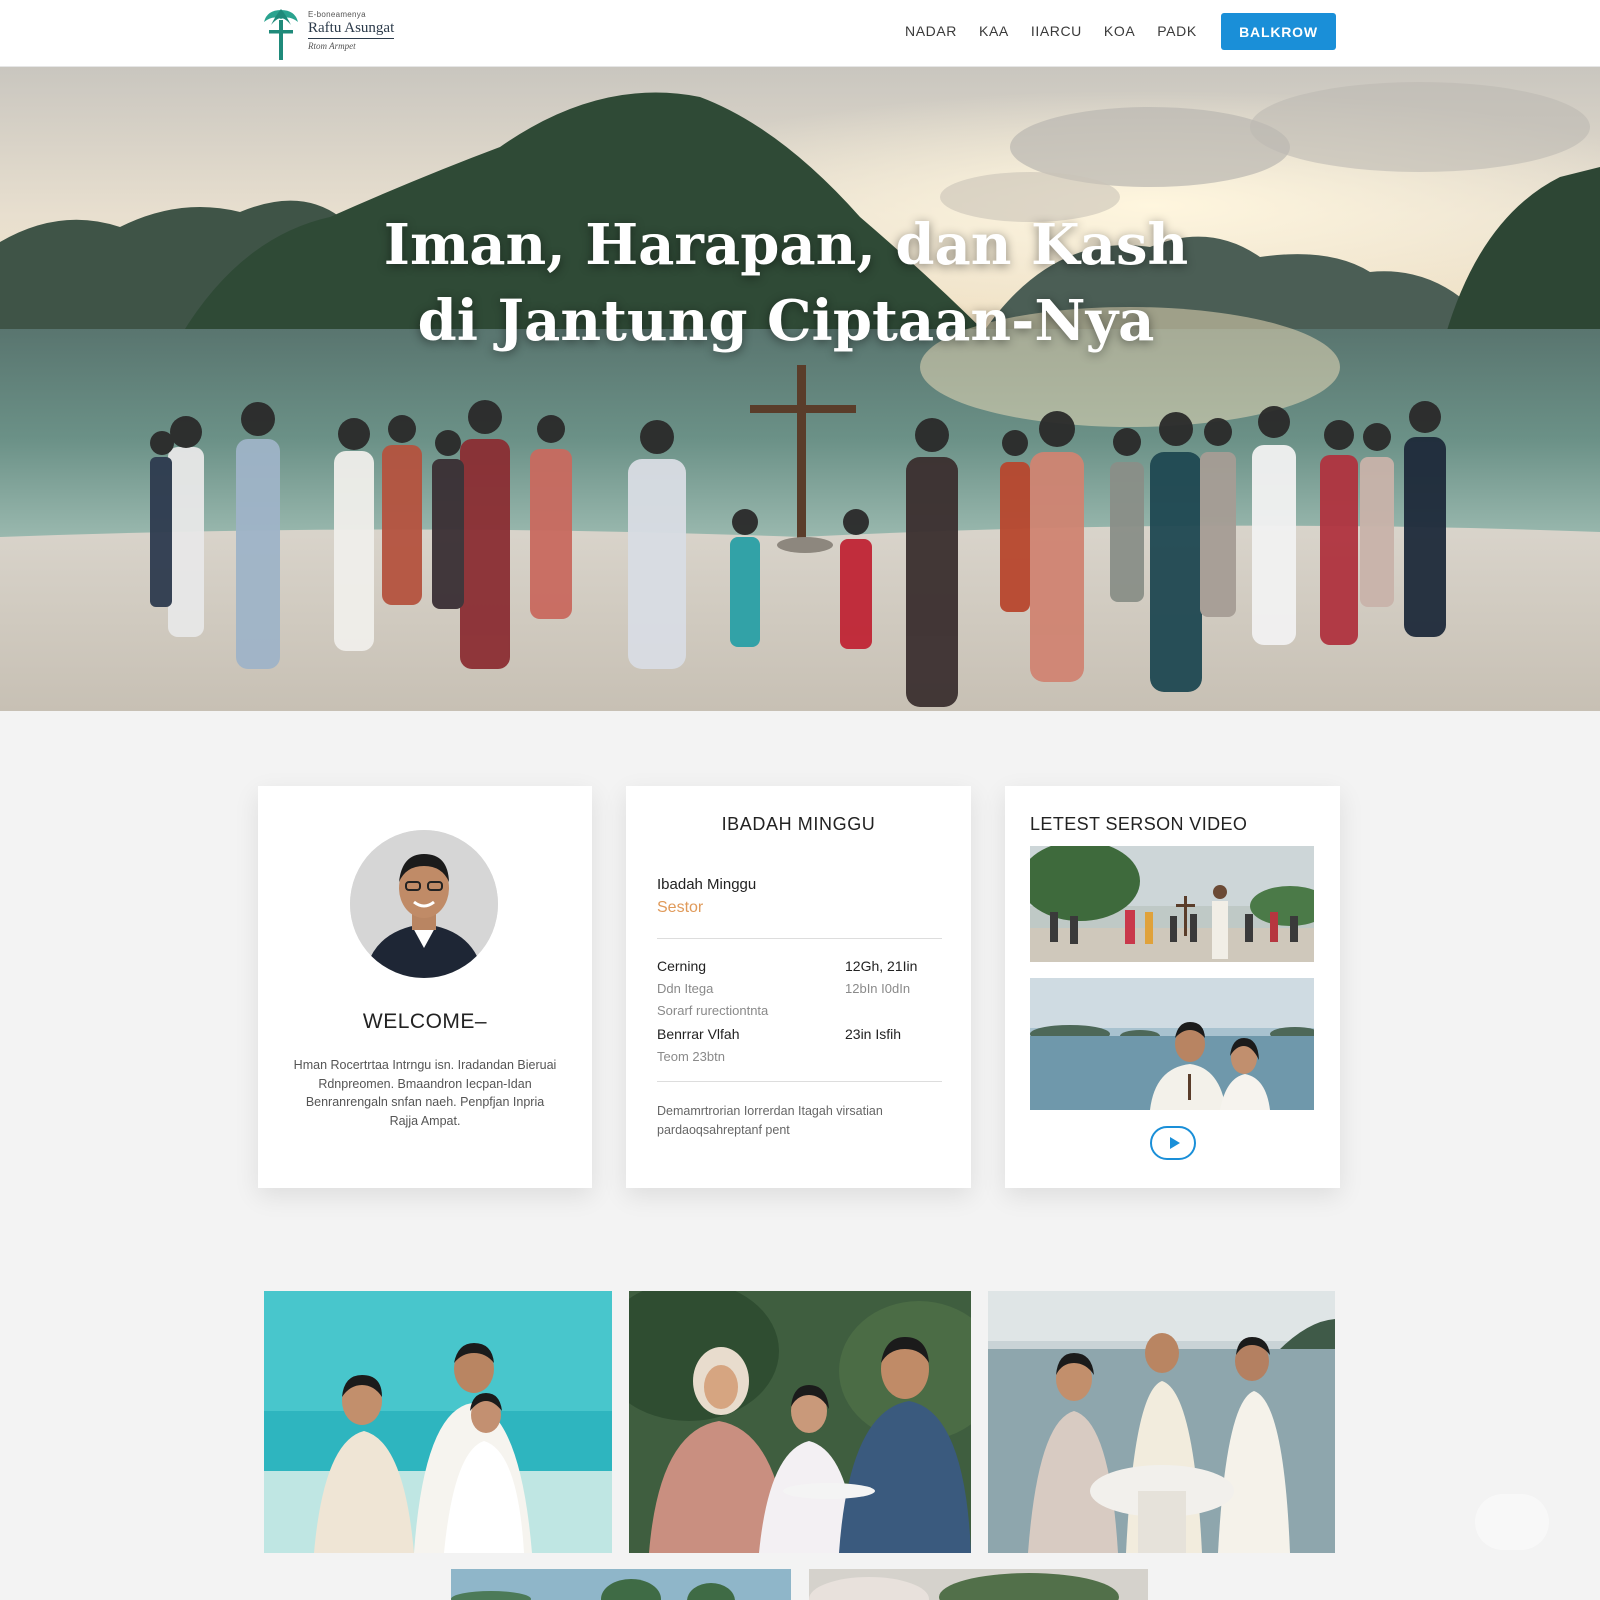  What do you see at coordinates (1177, 31) in the screenshot?
I see `nav-item-5: PADK` at bounding box center [1177, 31].